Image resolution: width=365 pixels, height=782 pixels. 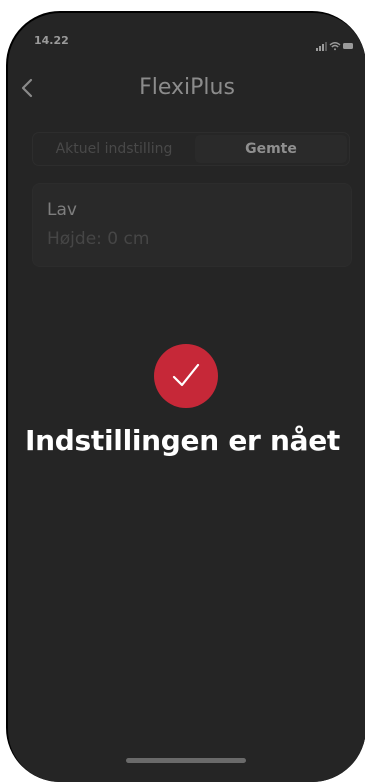 I want to click on saved-setting-card: Lav Højde: 0 cm, so click(x=192, y=225).